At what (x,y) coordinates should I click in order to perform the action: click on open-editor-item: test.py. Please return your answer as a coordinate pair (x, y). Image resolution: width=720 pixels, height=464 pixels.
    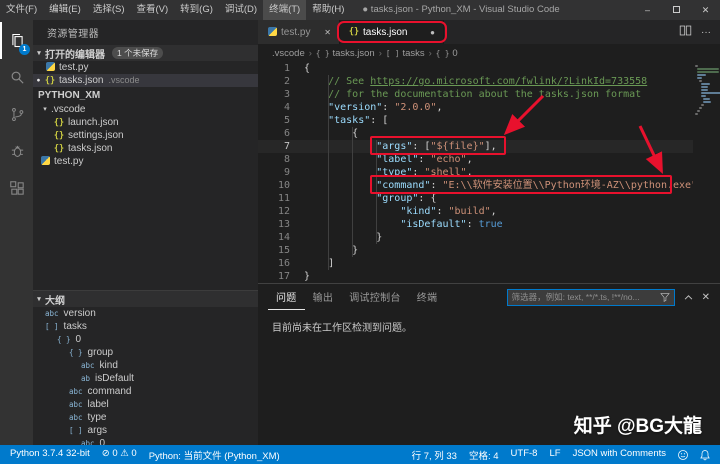
    Looking at the image, I should click on (145, 67).